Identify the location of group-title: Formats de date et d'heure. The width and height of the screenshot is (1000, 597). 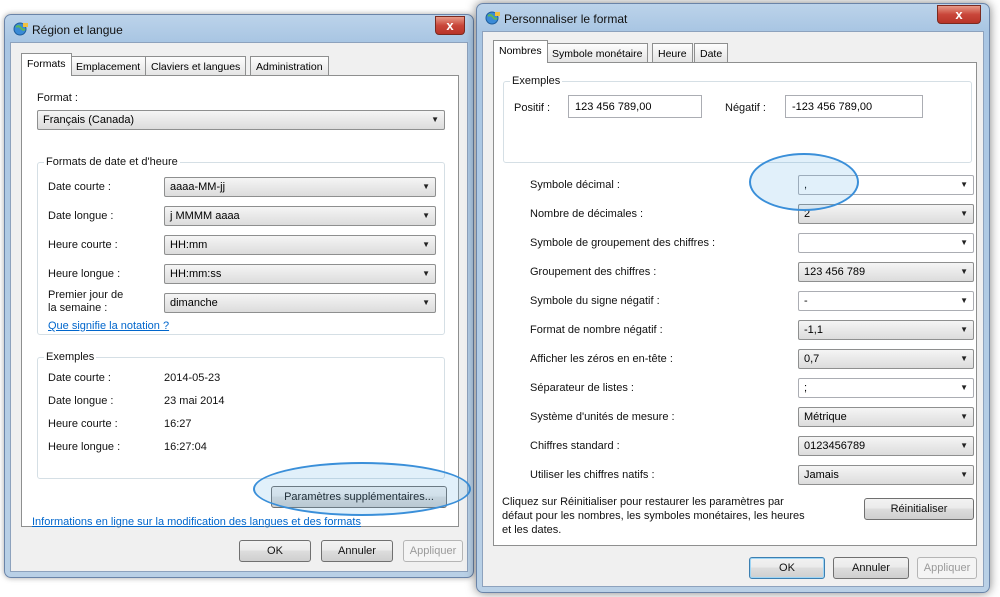
(112, 162).